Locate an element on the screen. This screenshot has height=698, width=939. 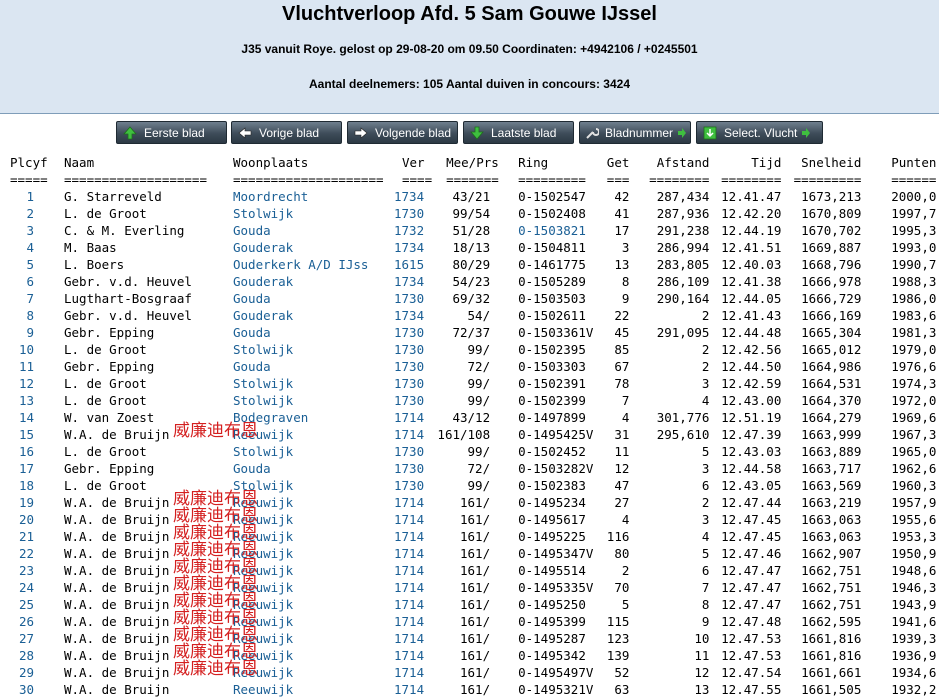
cell-plcyf: 20 is located at coordinates (27, 519).